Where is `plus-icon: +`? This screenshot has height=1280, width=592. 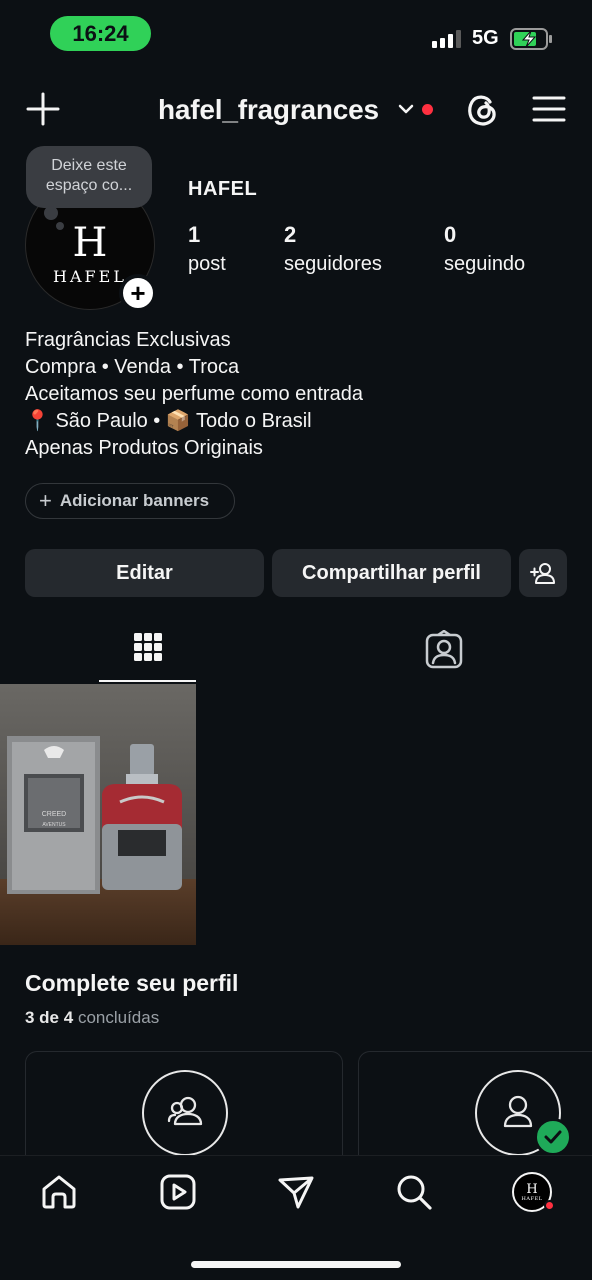 plus-icon: + is located at coordinates (45, 500).